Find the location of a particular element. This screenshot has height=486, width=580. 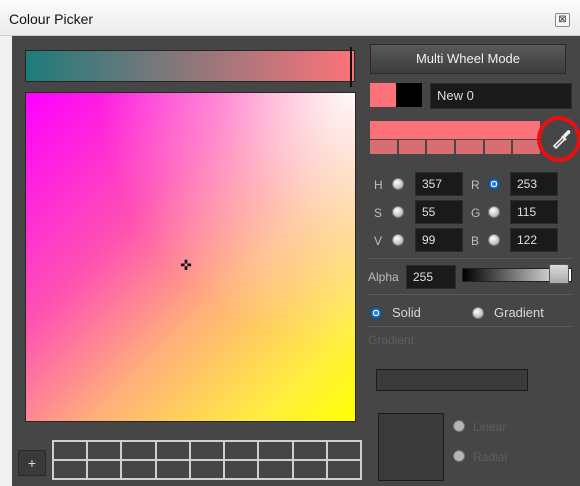

hue-radio is located at coordinates (398, 184).